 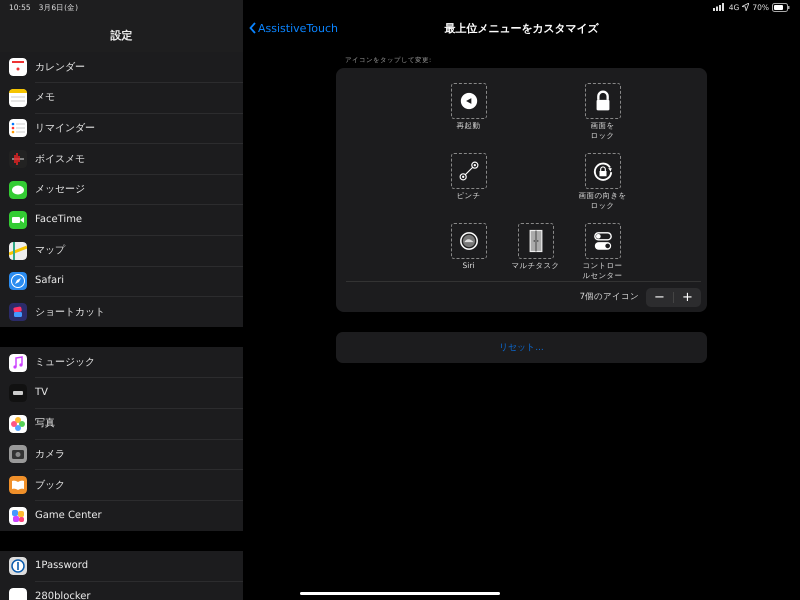 I want to click on settings-item: 280blocker, so click(x=121, y=591).